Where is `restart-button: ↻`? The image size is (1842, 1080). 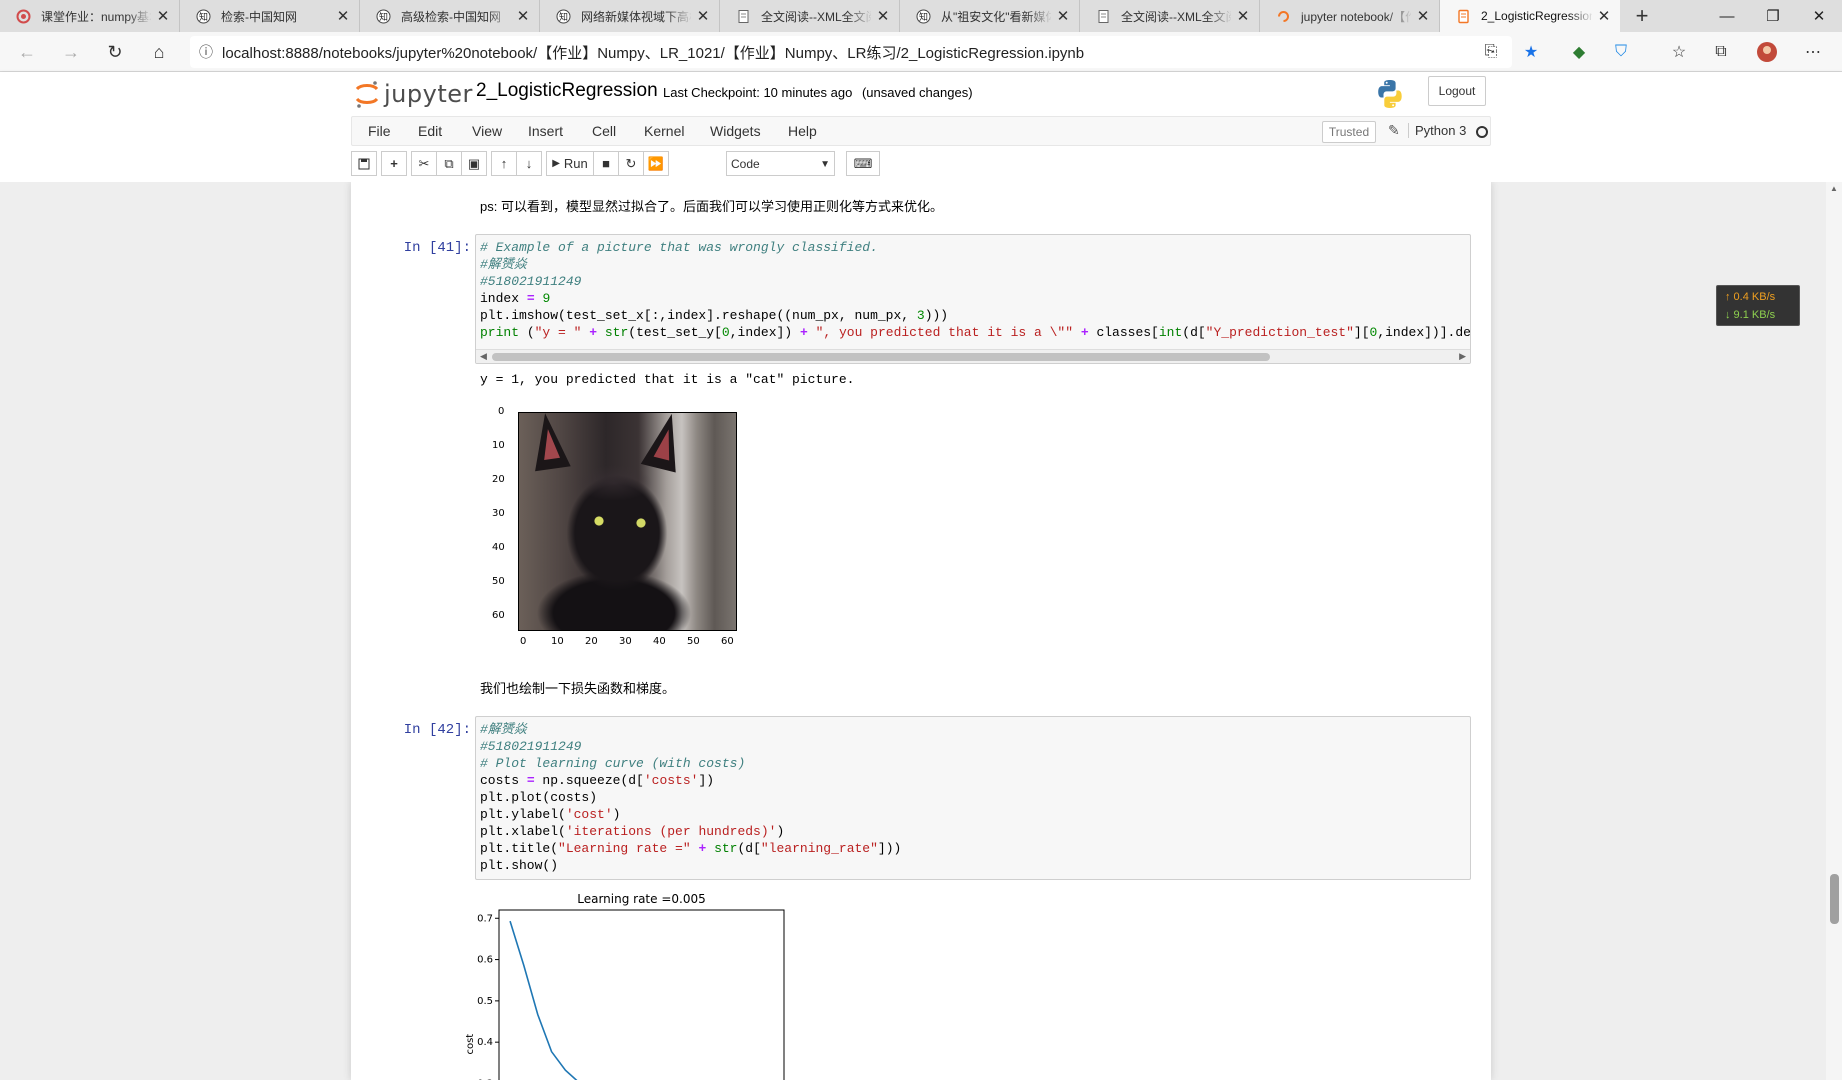 restart-button: ↻ is located at coordinates (631, 163).